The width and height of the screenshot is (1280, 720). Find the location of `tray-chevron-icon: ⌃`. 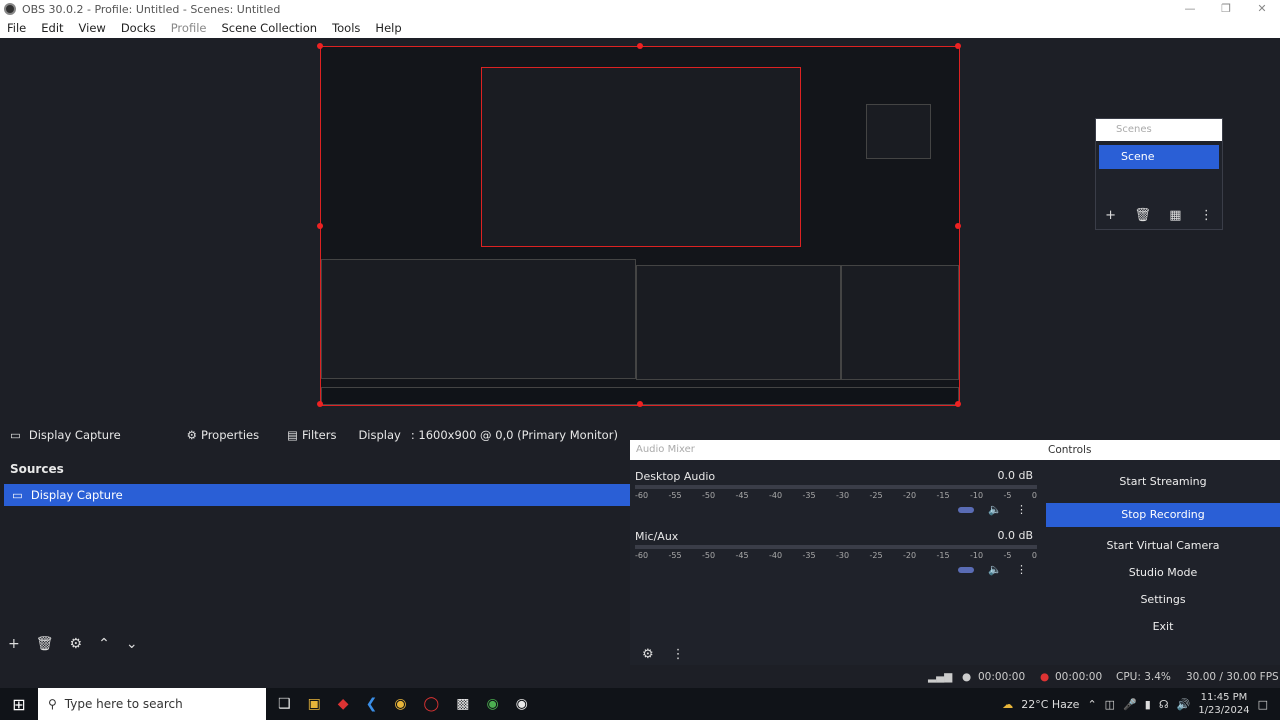

tray-chevron-icon: ⌃ is located at coordinates (1091, 704).